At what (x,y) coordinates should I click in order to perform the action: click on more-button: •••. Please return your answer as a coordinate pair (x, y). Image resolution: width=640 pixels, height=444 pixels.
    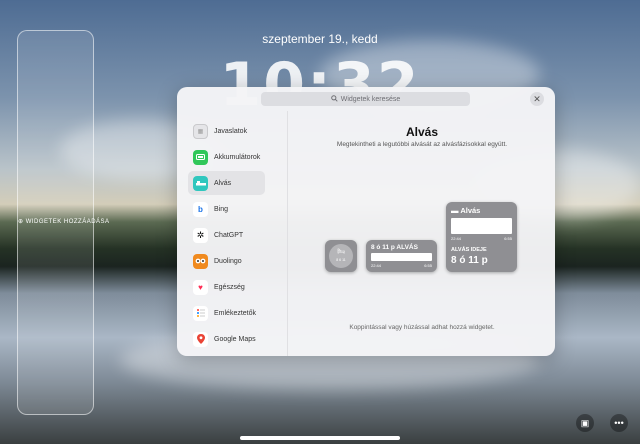
    Looking at the image, I should click on (619, 423).